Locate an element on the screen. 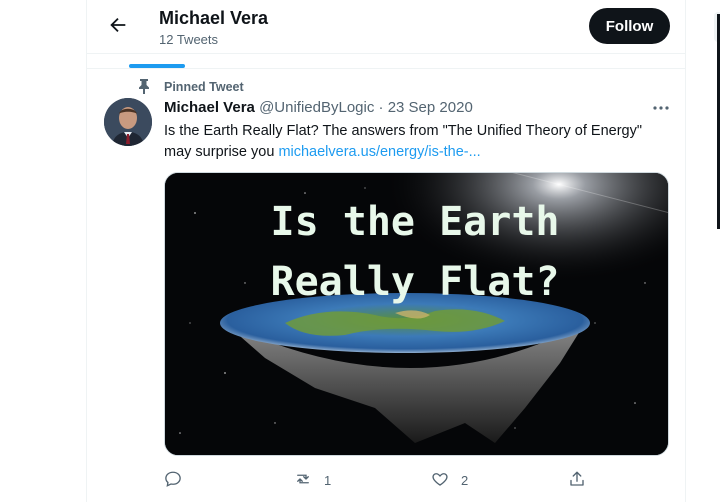 The image size is (720, 502). tweet-divider is located at coordinates (386, 68).